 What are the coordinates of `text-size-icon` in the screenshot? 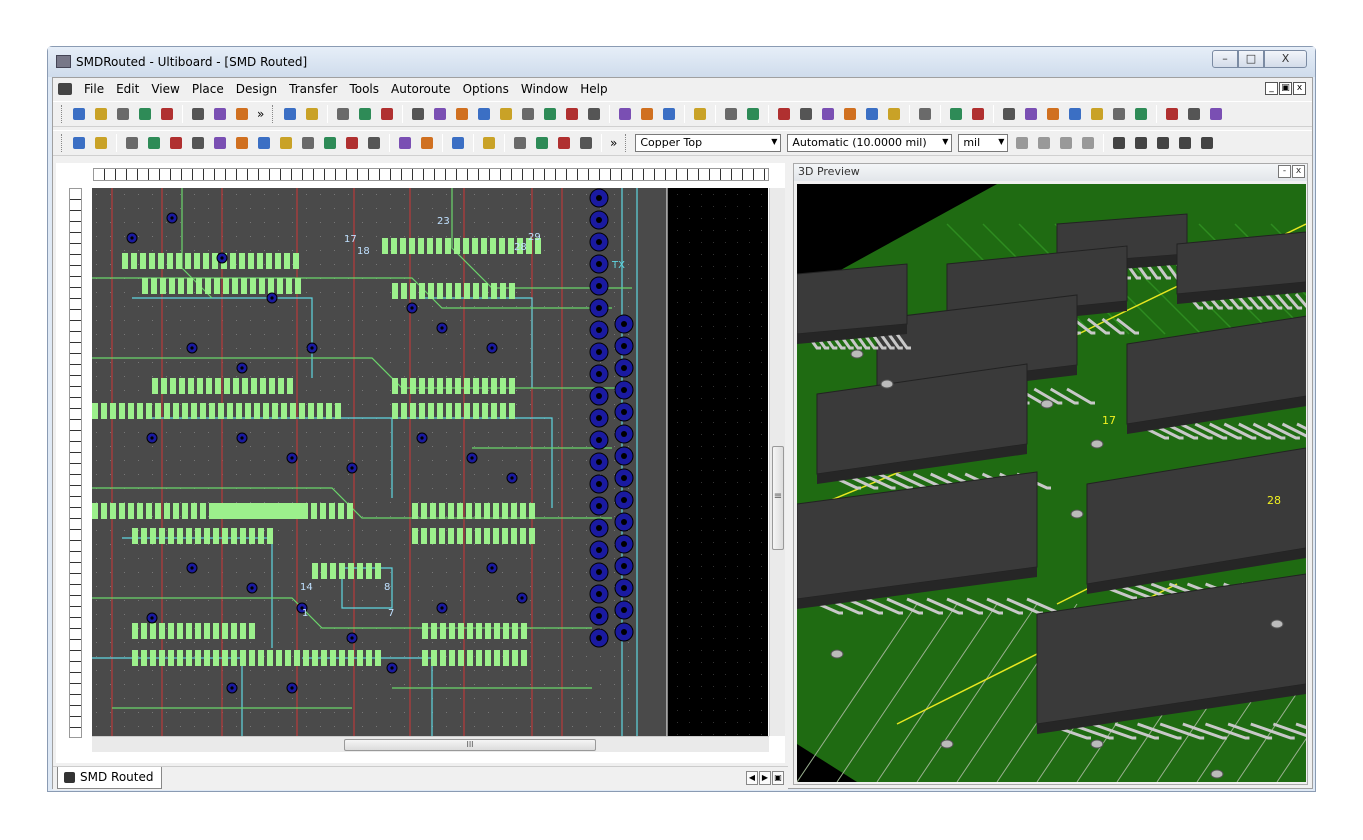 It's located at (1141, 143).